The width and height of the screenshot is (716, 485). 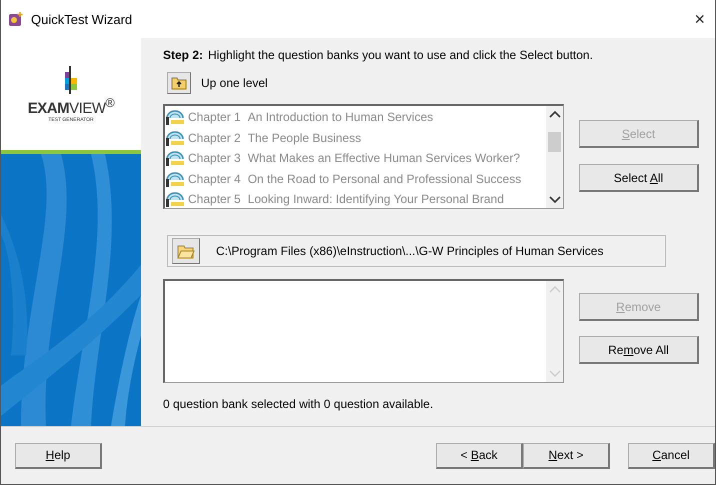 What do you see at coordinates (385, 179) in the screenshot?
I see `chapter-title: On the Road to Personal and Professional Success` at bounding box center [385, 179].